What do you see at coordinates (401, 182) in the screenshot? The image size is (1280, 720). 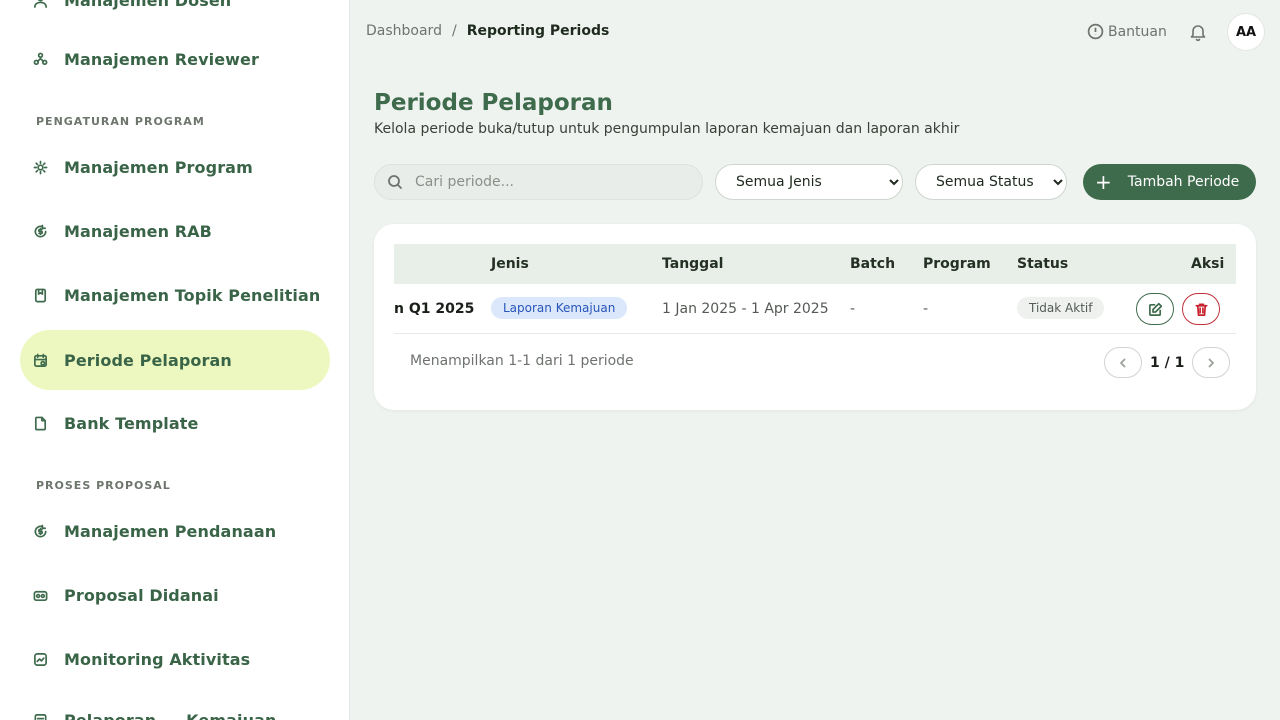 I see `search-icon` at bounding box center [401, 182].